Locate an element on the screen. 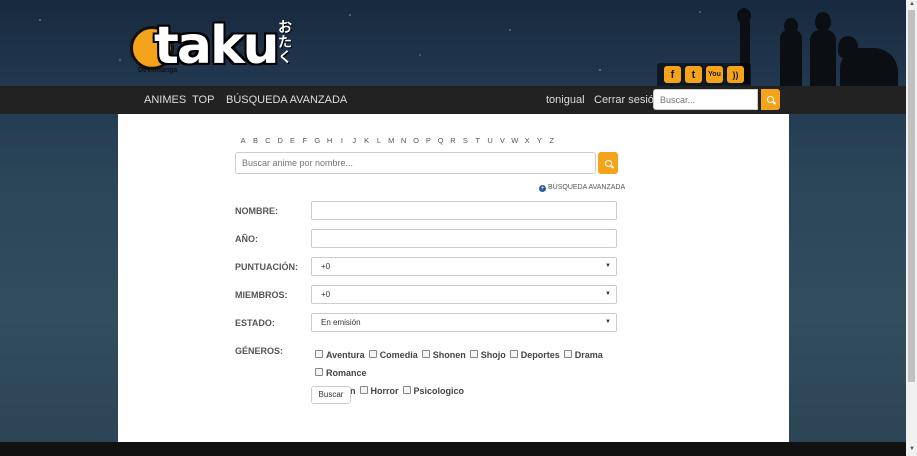 The height and width of the screenshot is (456, 917). genre-option: Horror is located at coordinates (379, 391).